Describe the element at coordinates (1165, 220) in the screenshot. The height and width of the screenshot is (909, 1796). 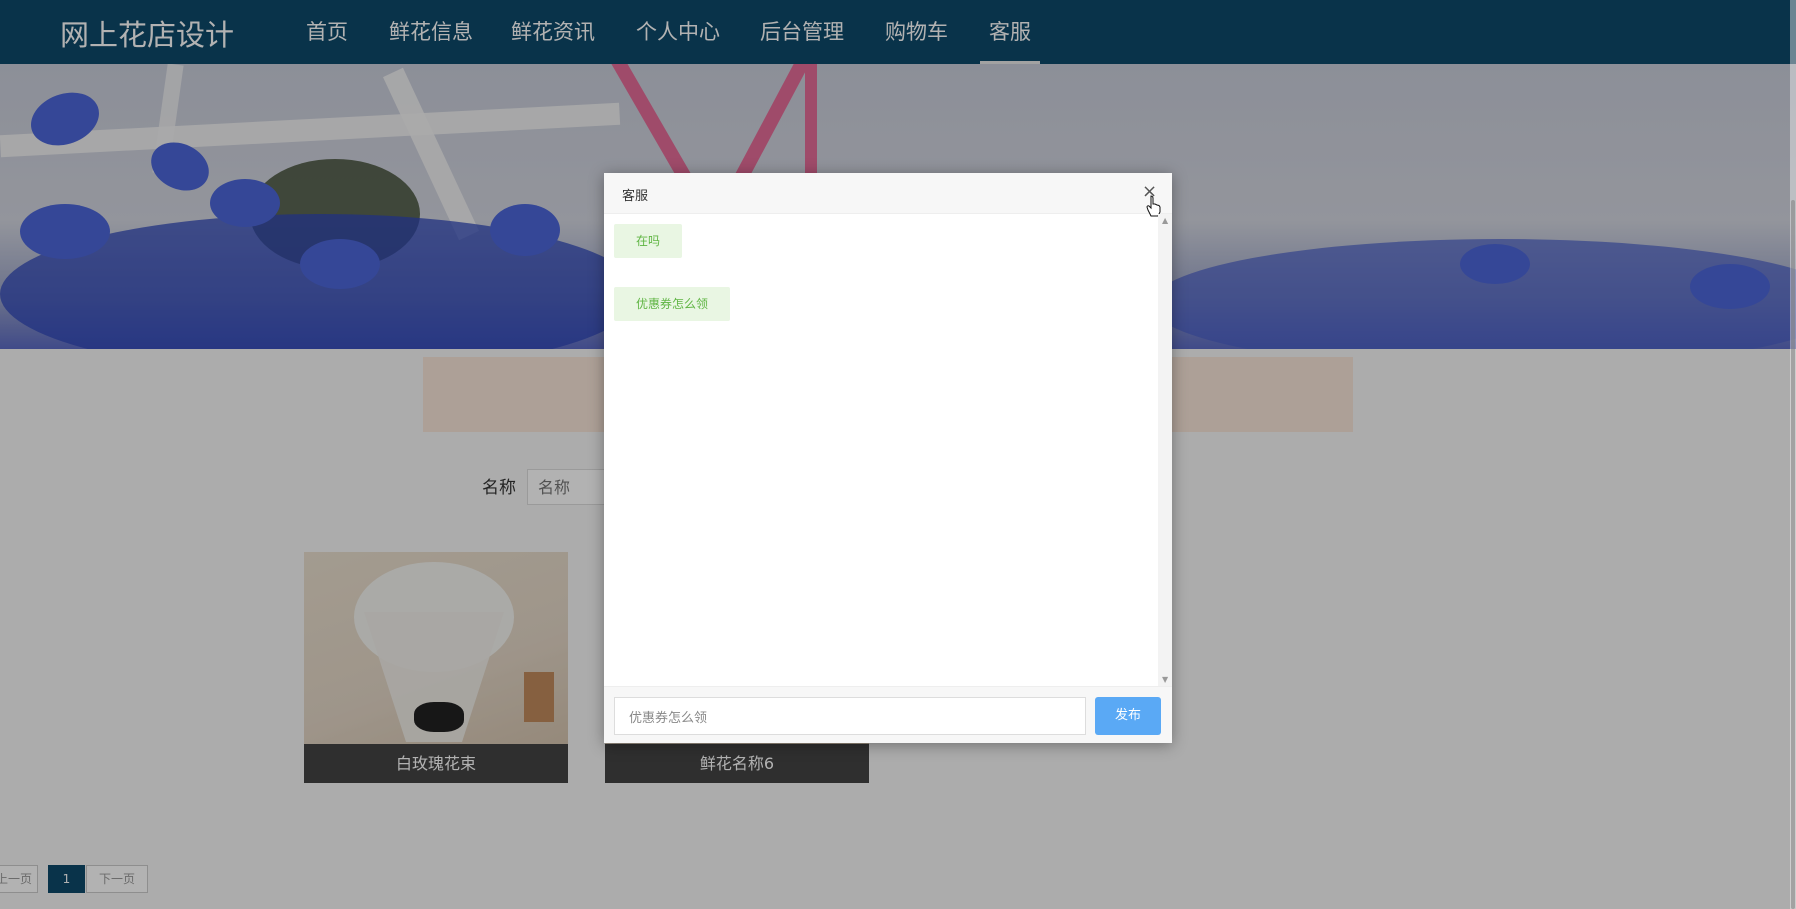
I see `scroll-up-arrow-icon: ▲` at that location.